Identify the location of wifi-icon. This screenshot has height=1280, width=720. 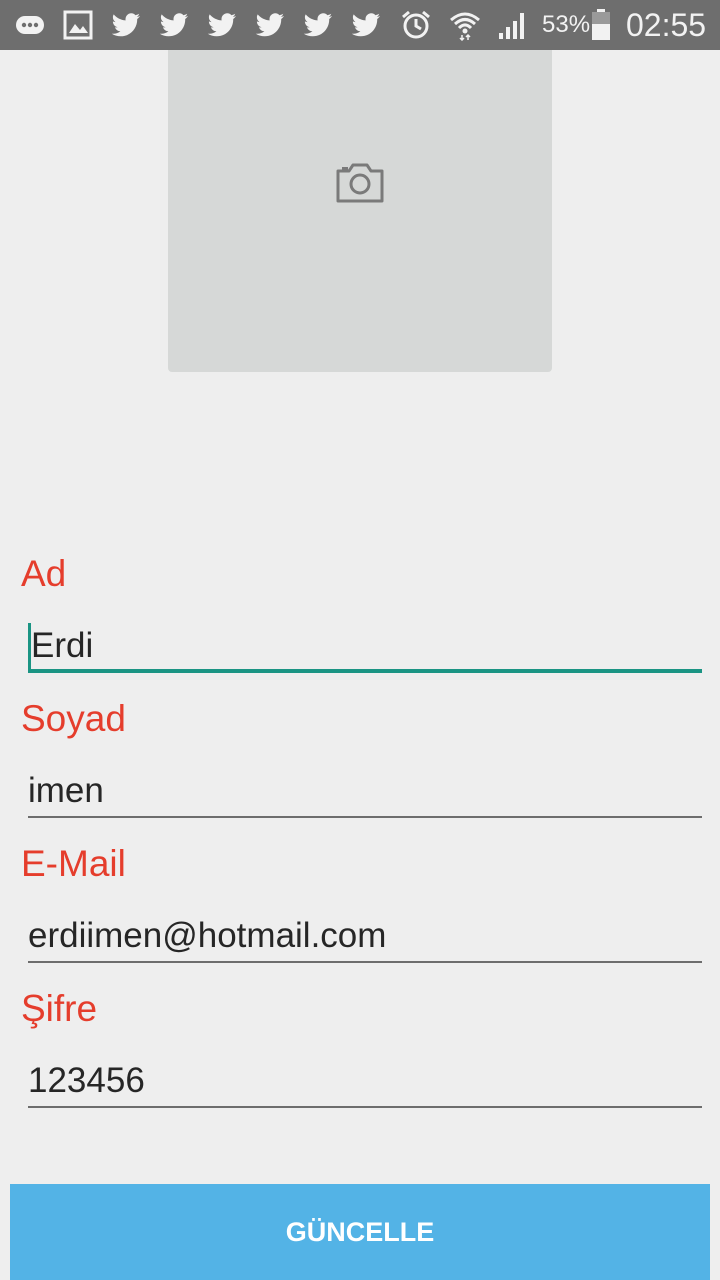
(465, 26).